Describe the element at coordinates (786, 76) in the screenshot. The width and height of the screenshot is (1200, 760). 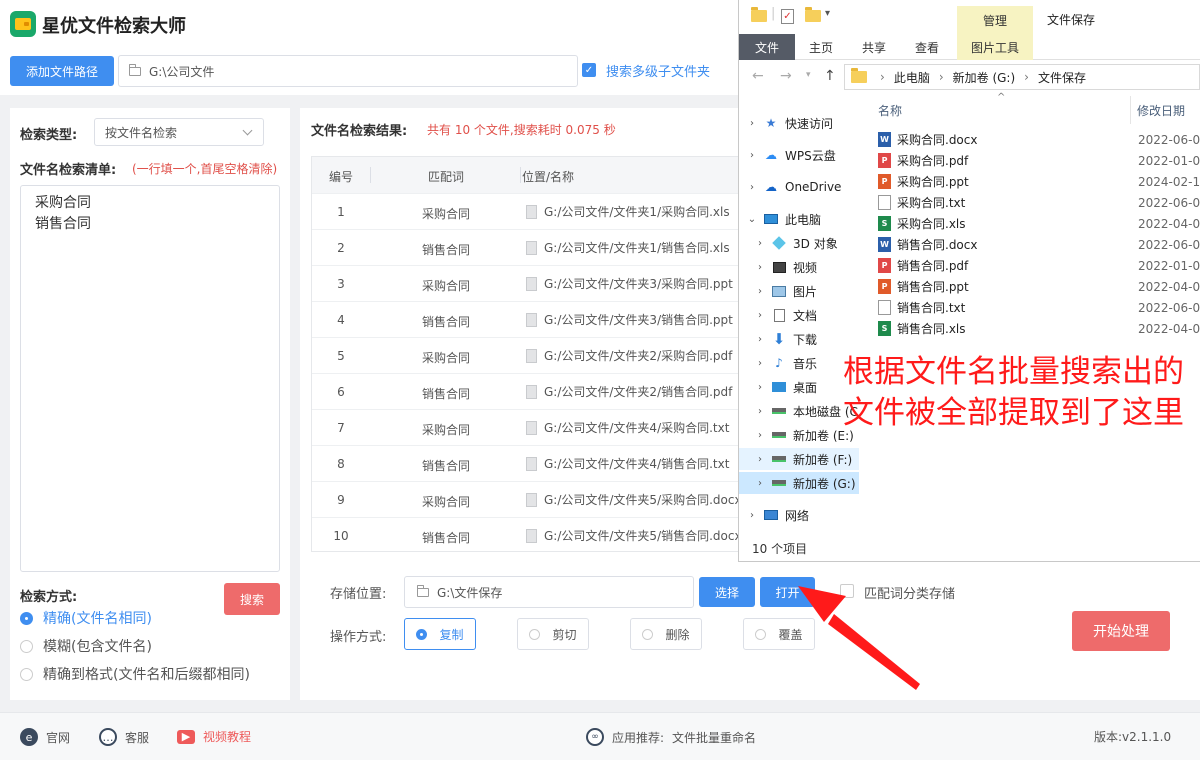
I see `forward-arrow-icon: →` at that location.